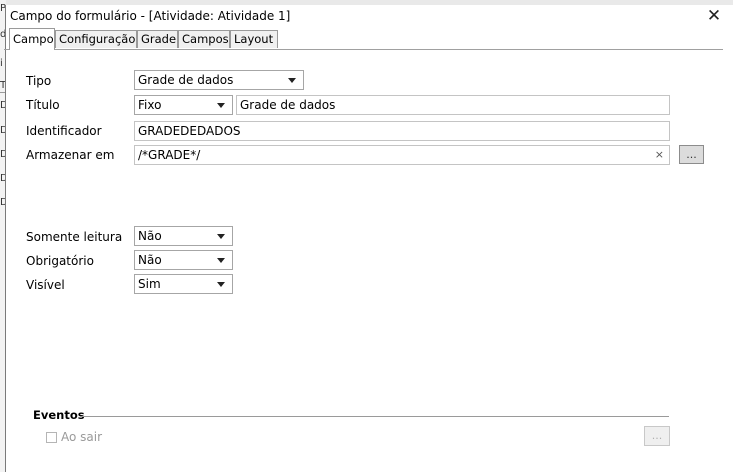 The width and height of the screenshot is (733, 472). Describe the element at coordinates (374, 416) in the screenshot. I see `eventos-divider` at that location.